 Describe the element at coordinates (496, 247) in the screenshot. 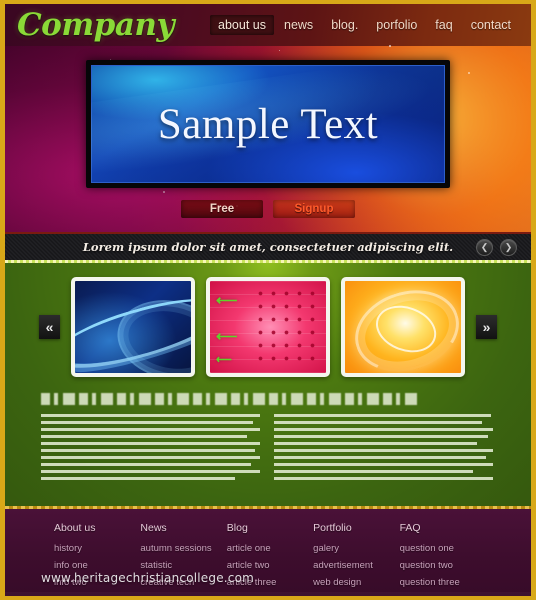

I see `tagline-arrow-group: ❮ ❯` at that location.